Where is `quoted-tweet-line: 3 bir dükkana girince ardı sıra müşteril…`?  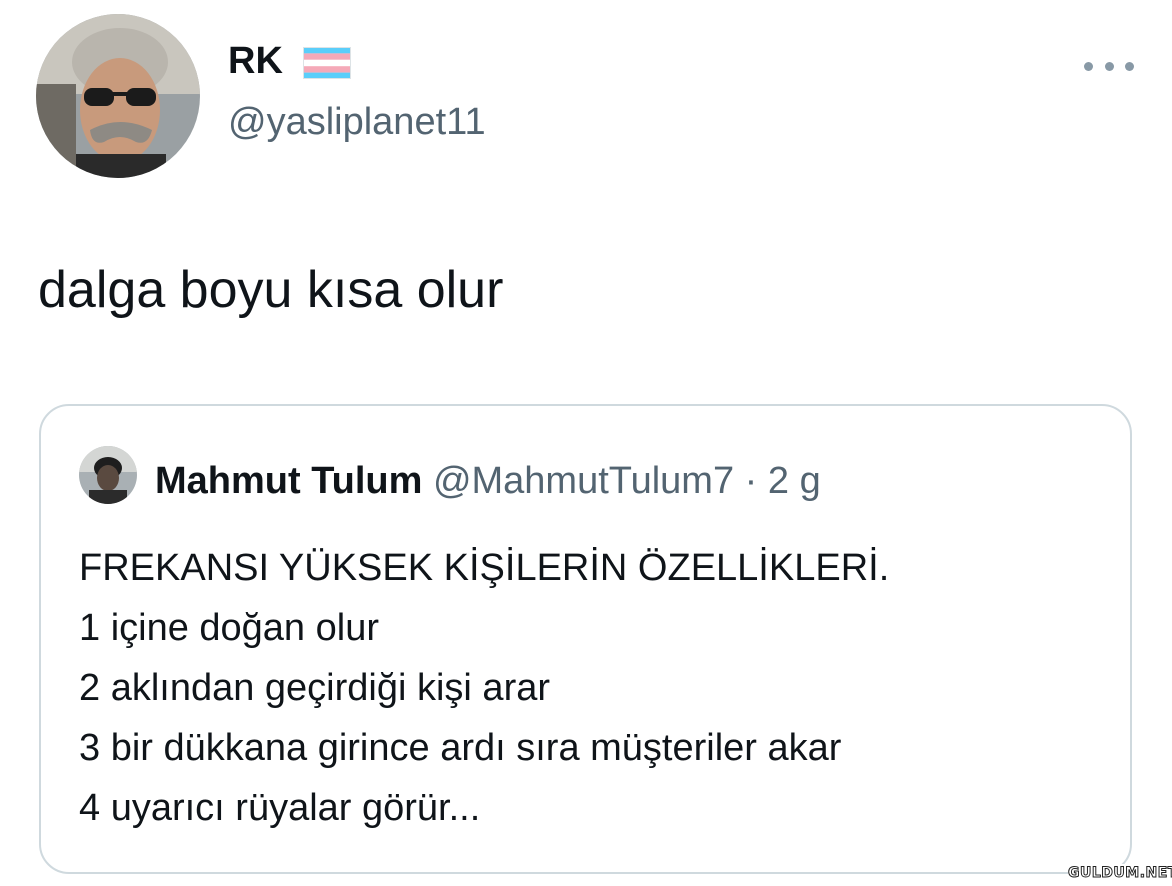
quoted-tweet-line: 3 bir dükkana girince ardı sıra müşteril… is located at coordinates (460, 748).